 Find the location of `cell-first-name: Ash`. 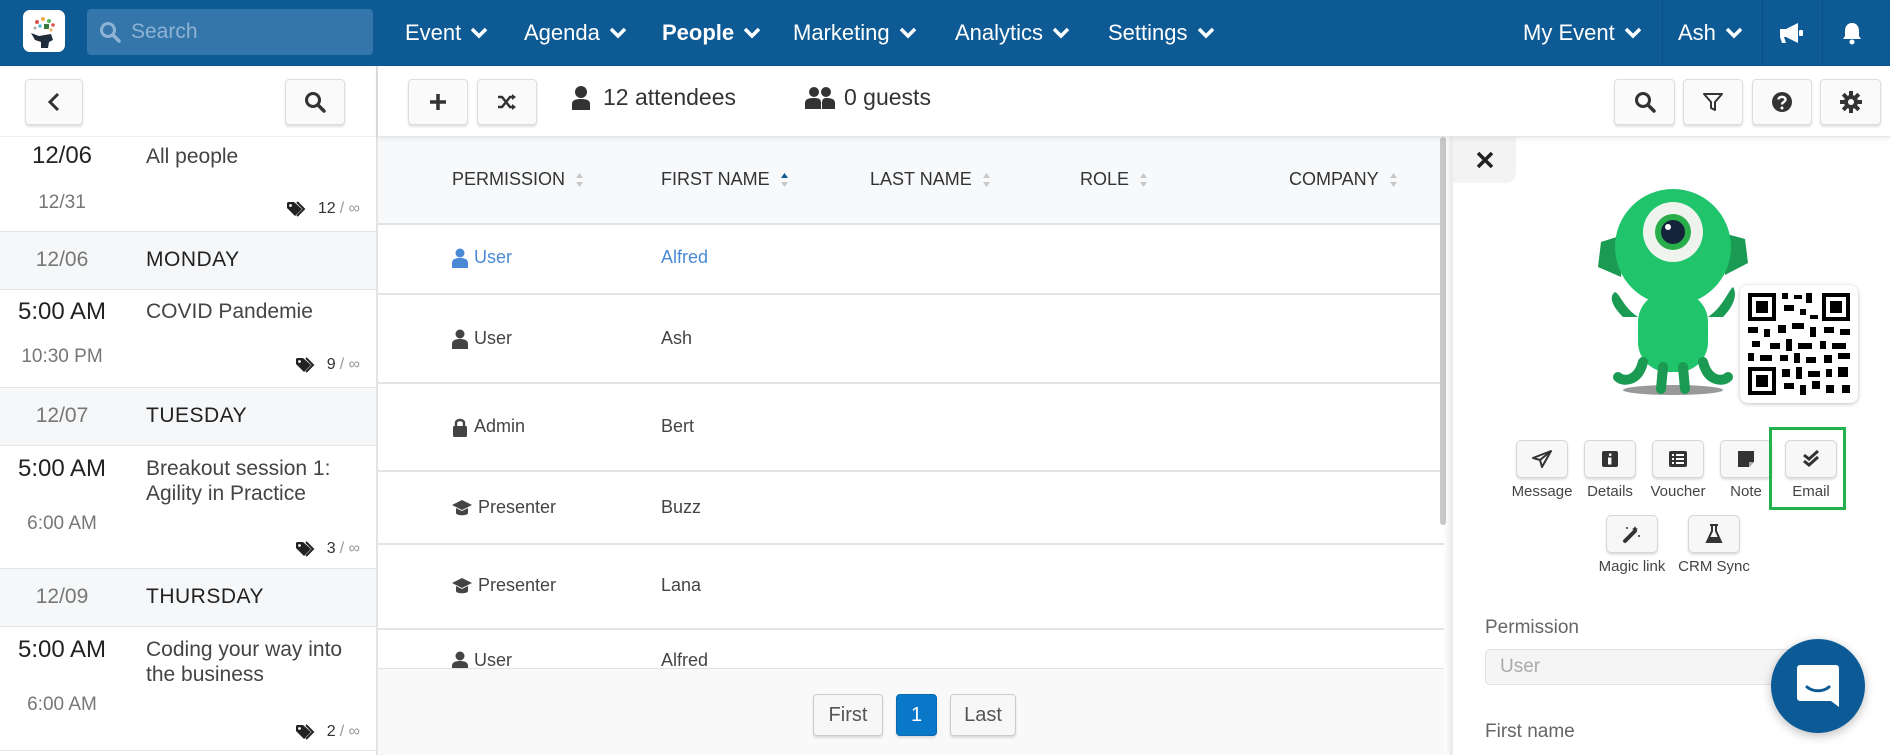

cell-first-name: Ash is located at coordinates (677, 338).